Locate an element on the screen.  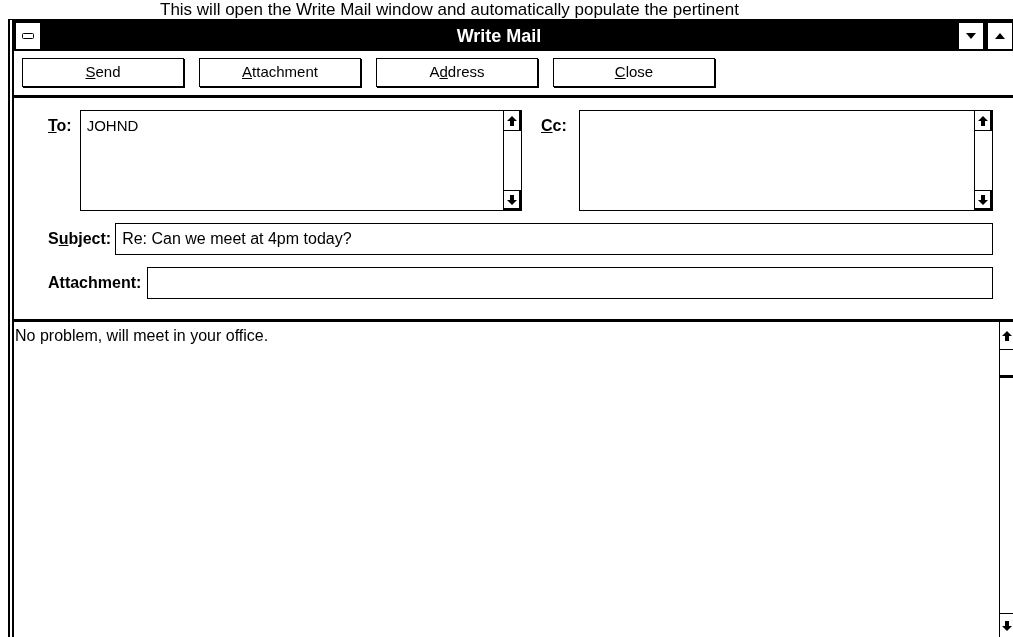
system-menu-button is located at coordinates (28, 36).